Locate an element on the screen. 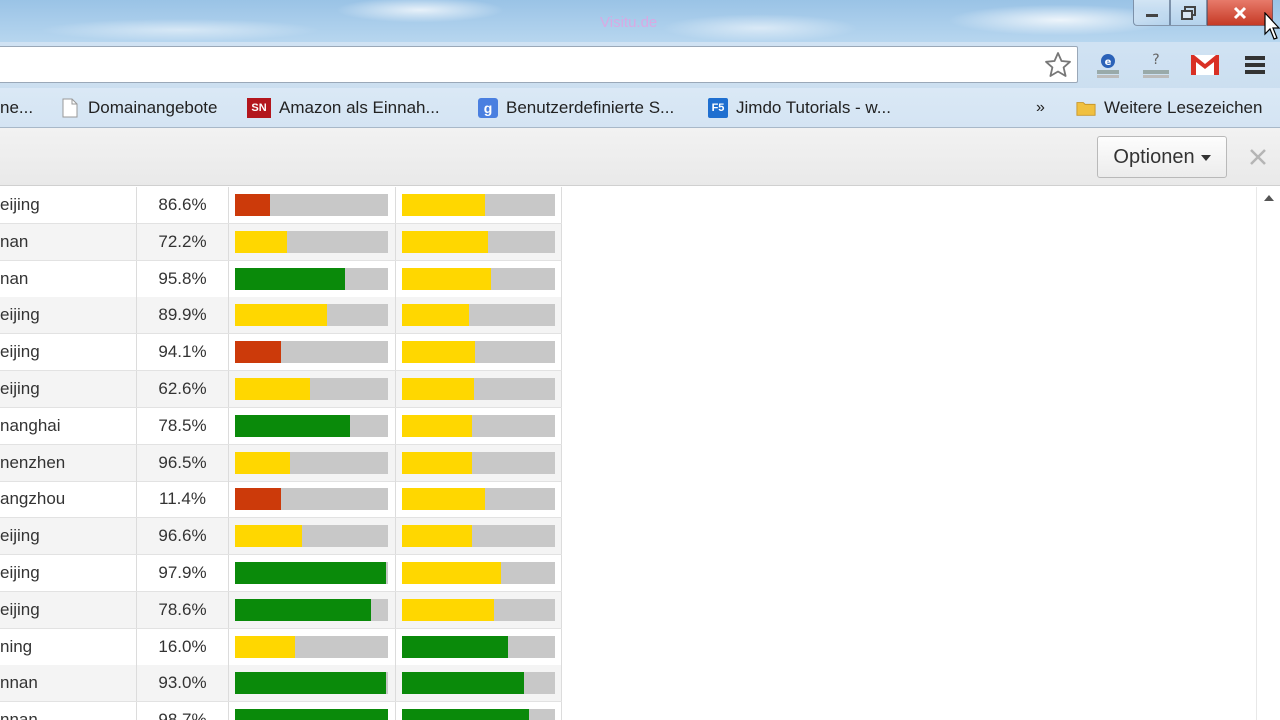 The width and height of the screenshot is (1280, 720). percent-cell: 72.2% is located at coordinates (183, 241).